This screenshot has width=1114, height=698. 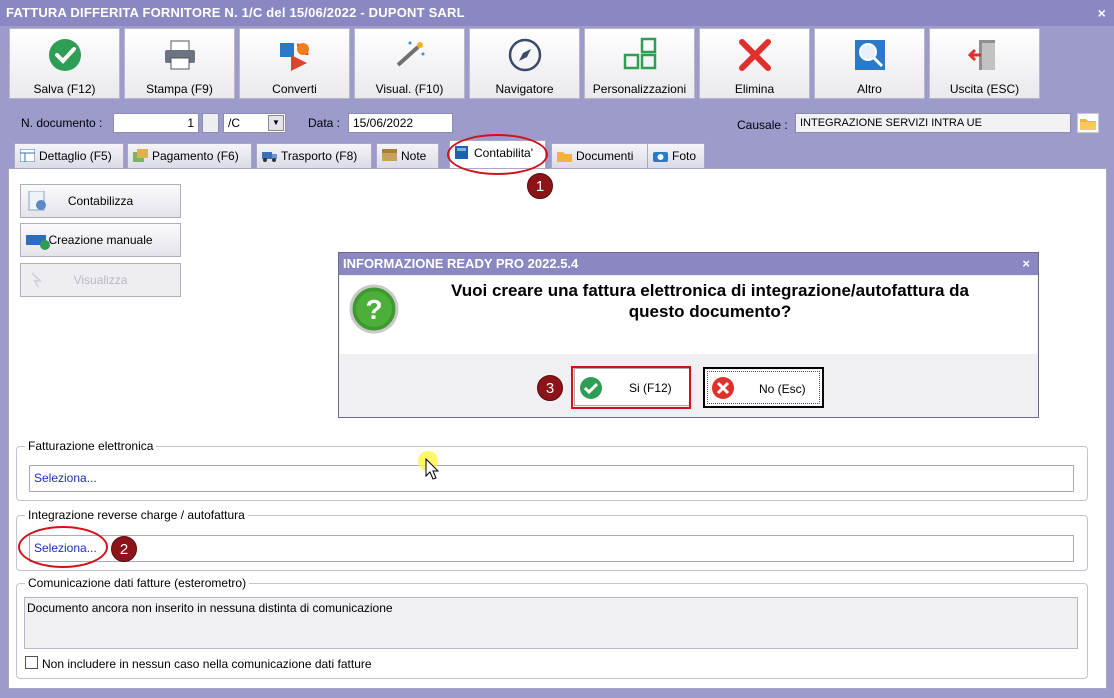 What do you see at coordinates (38, 242) in the screenshot?
I see `card-add-icon` at bounding box center [38, 242].